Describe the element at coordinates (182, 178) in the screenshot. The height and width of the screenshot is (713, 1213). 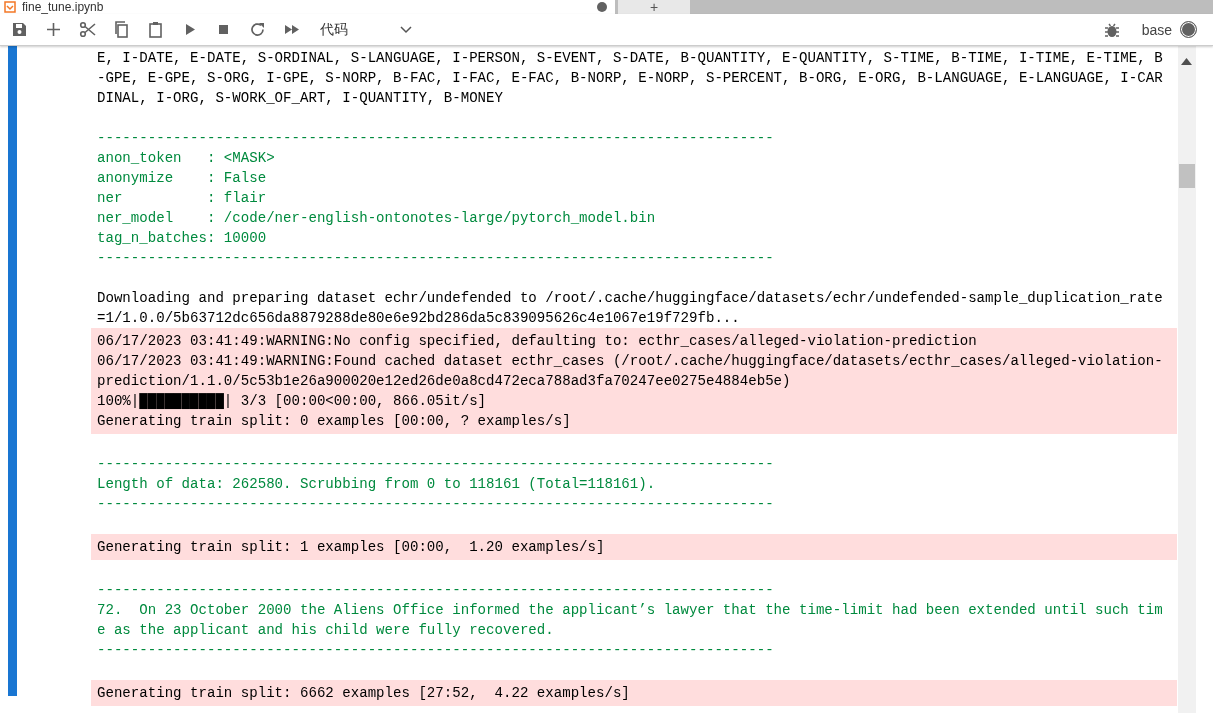
I see `output-line: anonymize : False` at that location.